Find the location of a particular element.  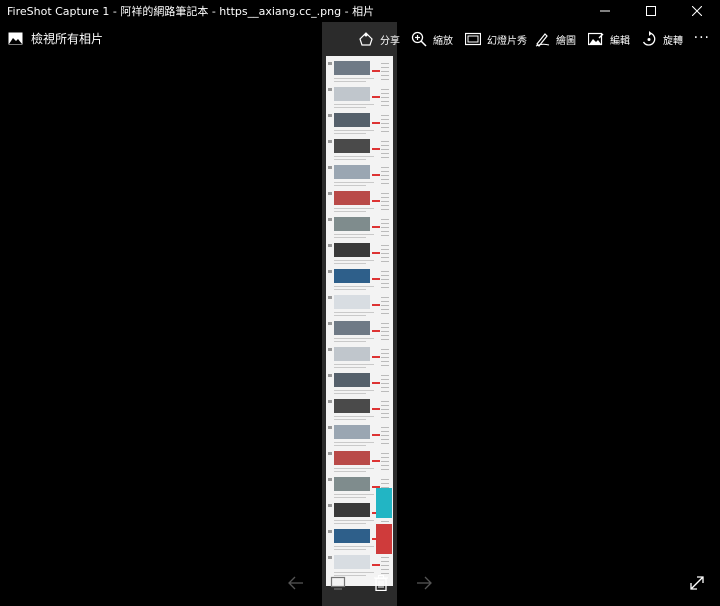

photos-icon is located at coordinates (15, 38).